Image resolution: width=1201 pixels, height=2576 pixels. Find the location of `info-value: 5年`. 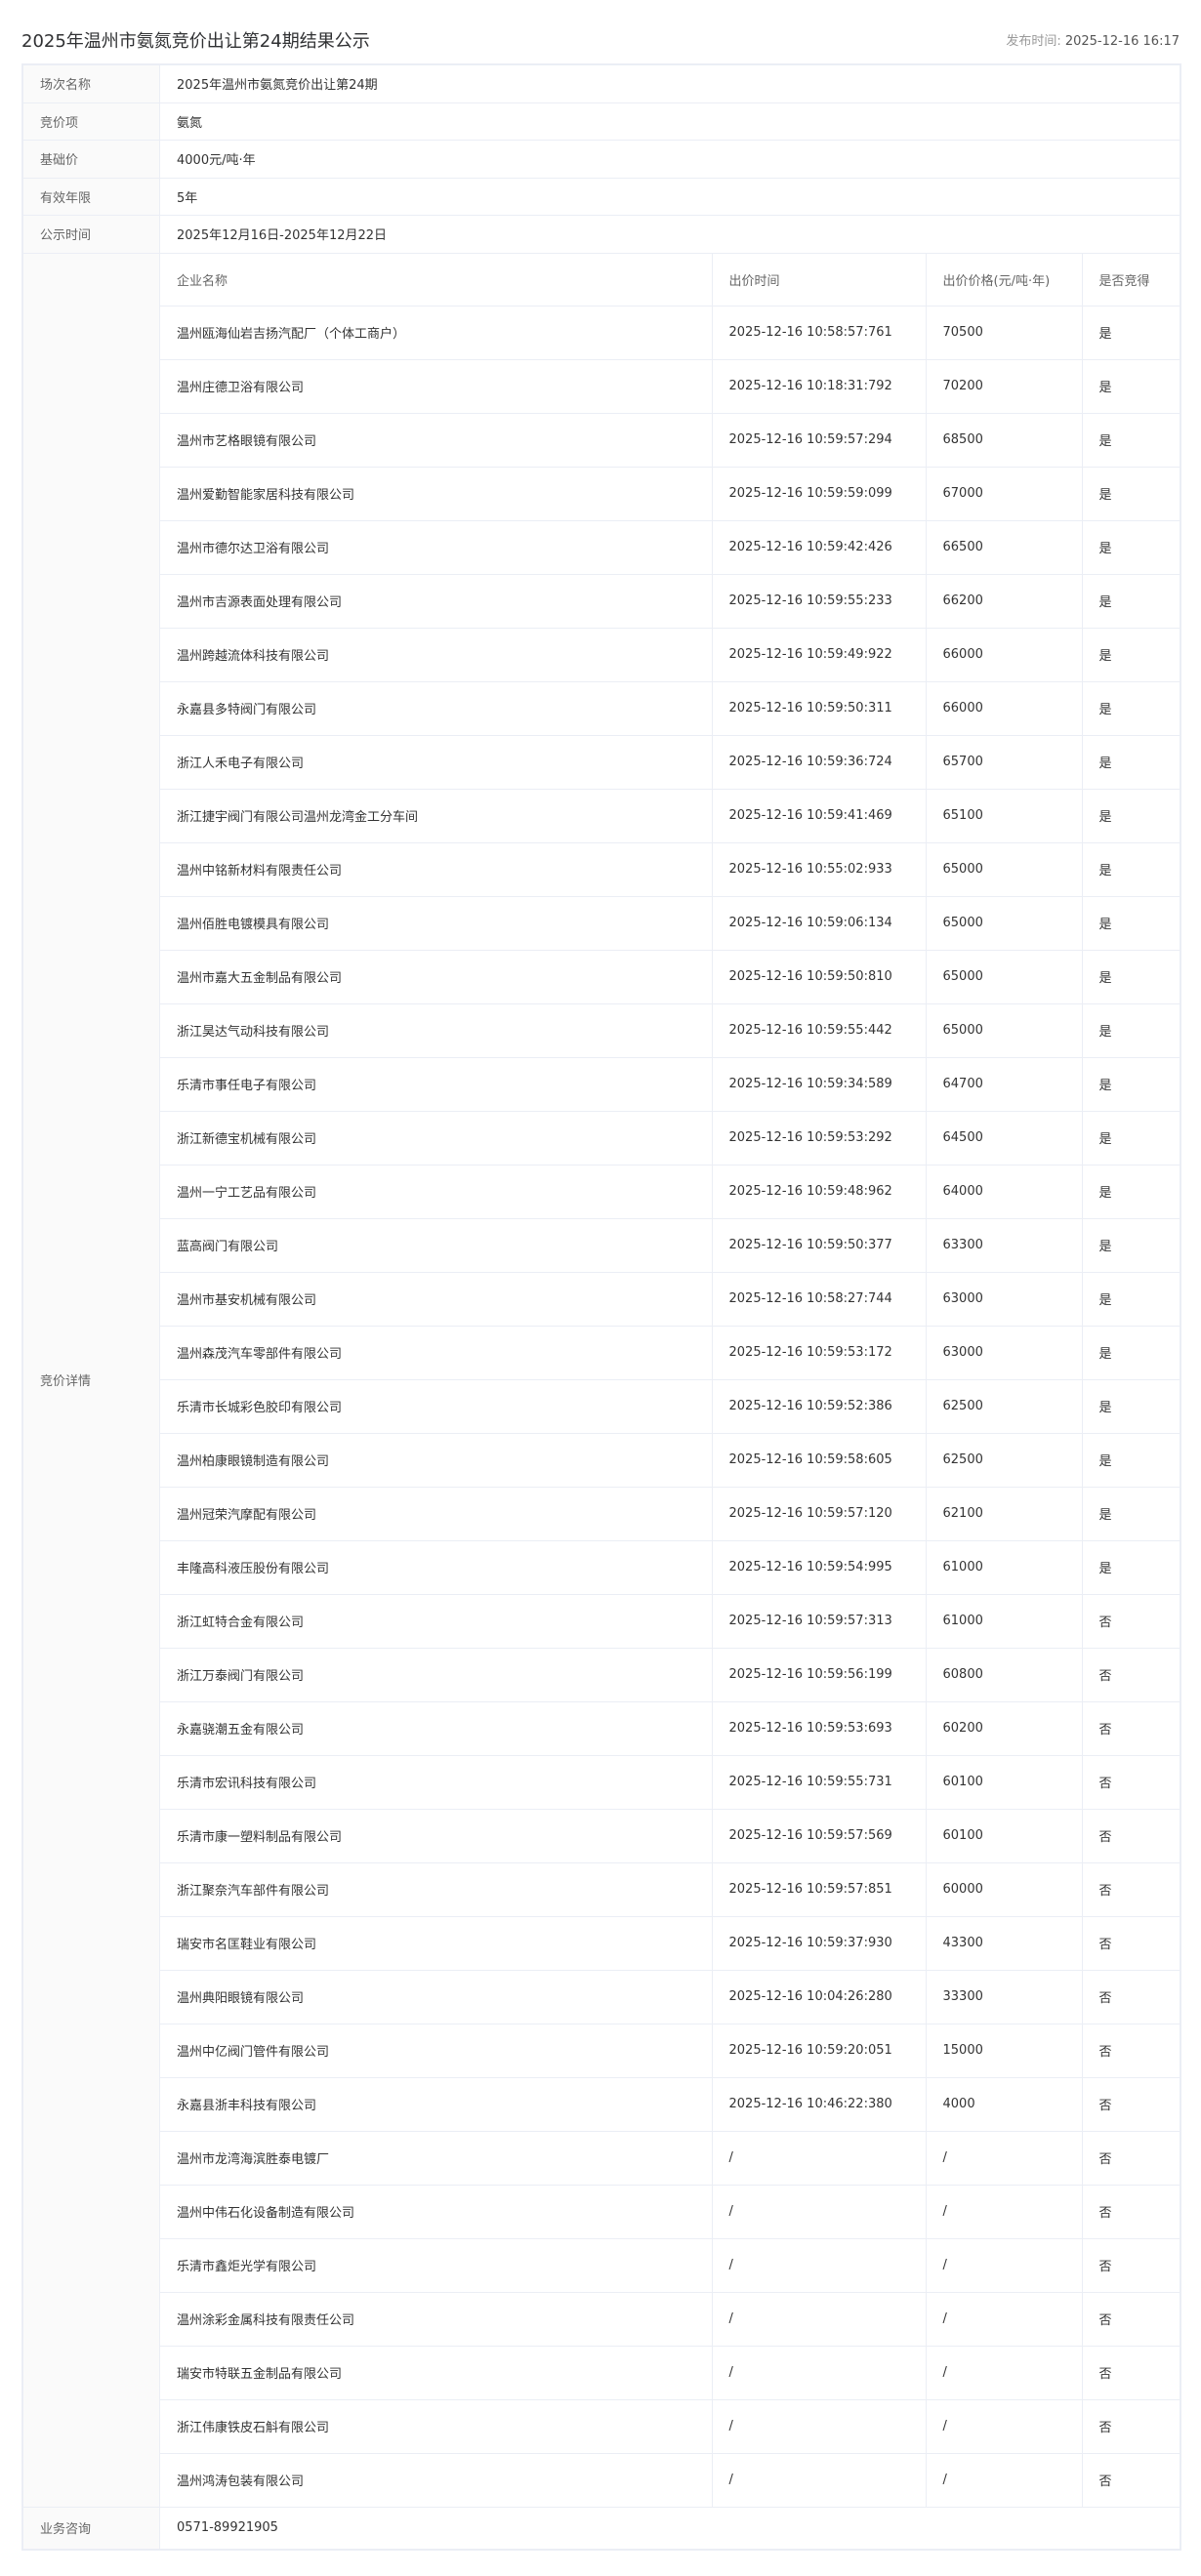

info-value: 5年 is located at coordinates (669, 196).